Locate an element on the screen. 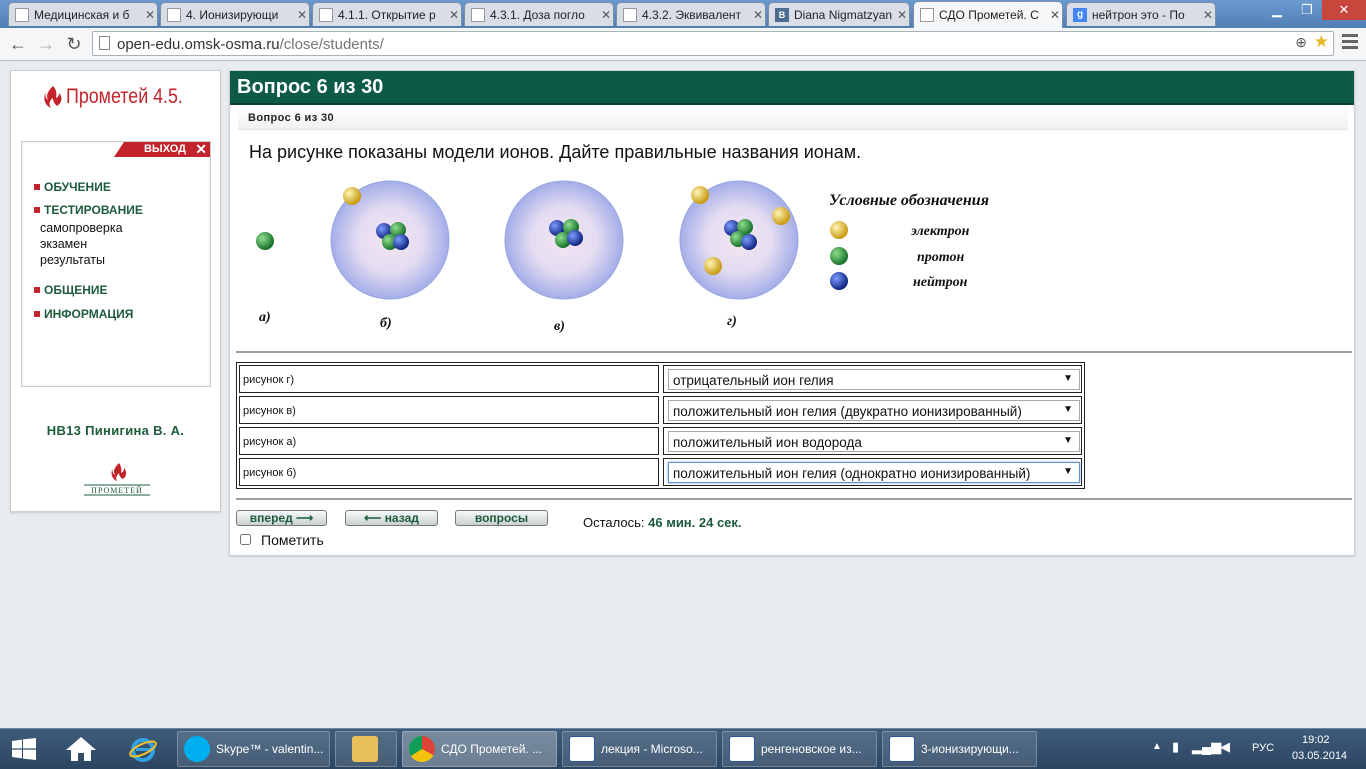 This screenshot has height=769, width=1366. logo-text: Прометей 4.5. is located at coordinates (124, 96).